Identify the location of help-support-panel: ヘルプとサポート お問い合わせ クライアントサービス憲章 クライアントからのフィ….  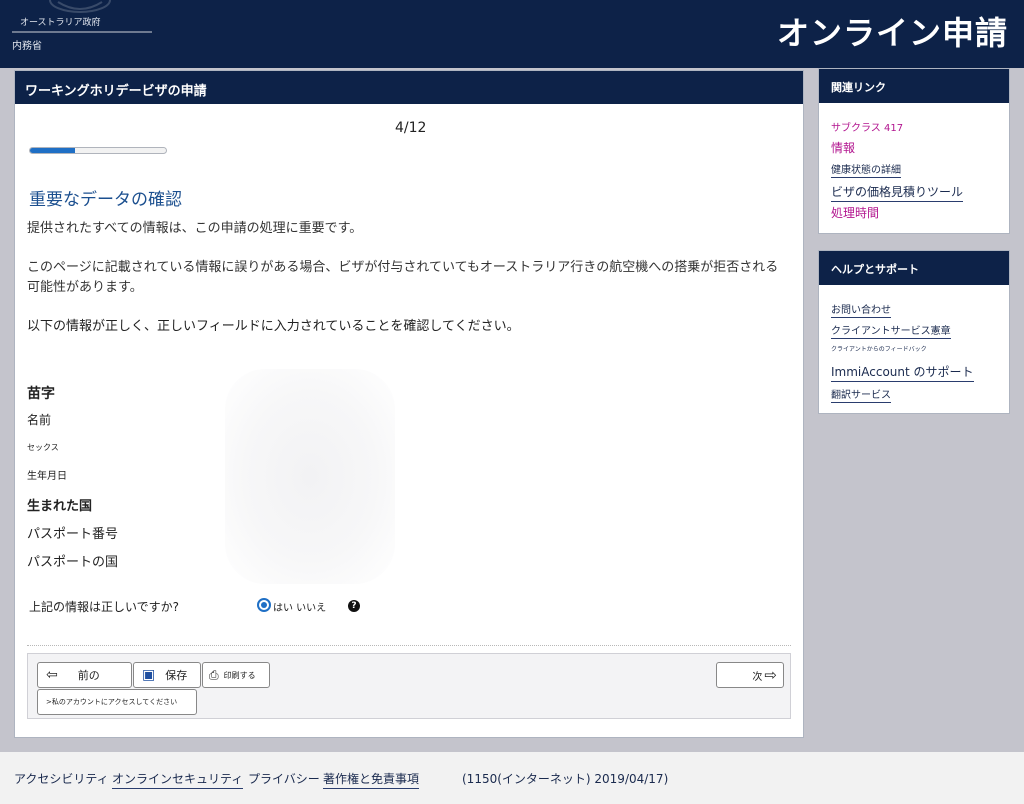
(914, 332).